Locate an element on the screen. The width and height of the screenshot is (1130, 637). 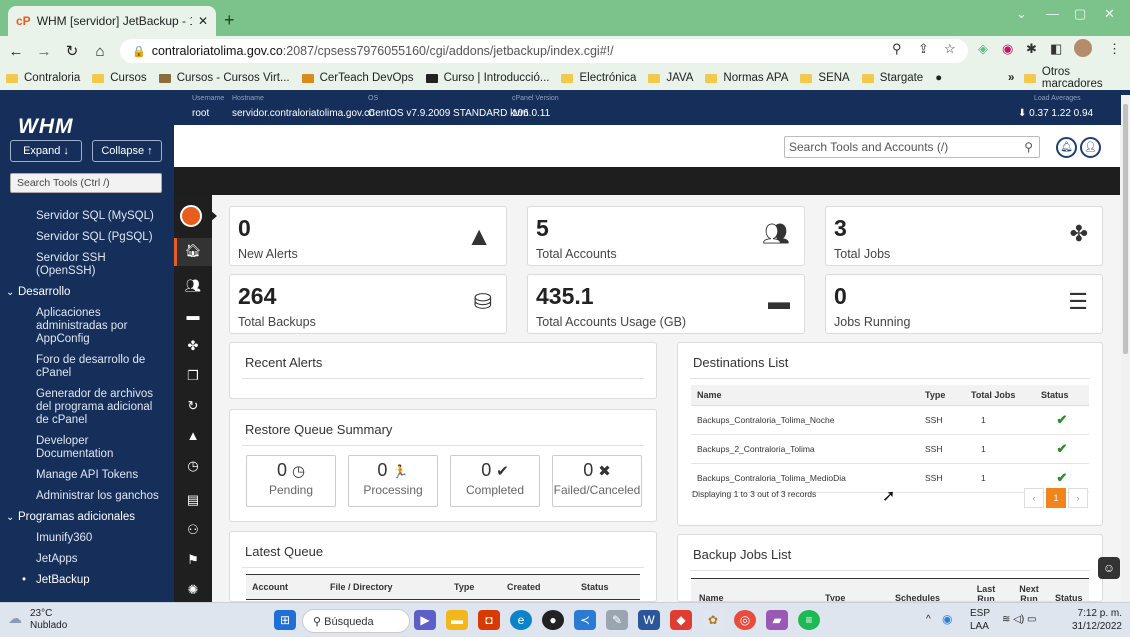
sidebar-section: ⌄ Desarrollo is located at coordinates (87, 292).